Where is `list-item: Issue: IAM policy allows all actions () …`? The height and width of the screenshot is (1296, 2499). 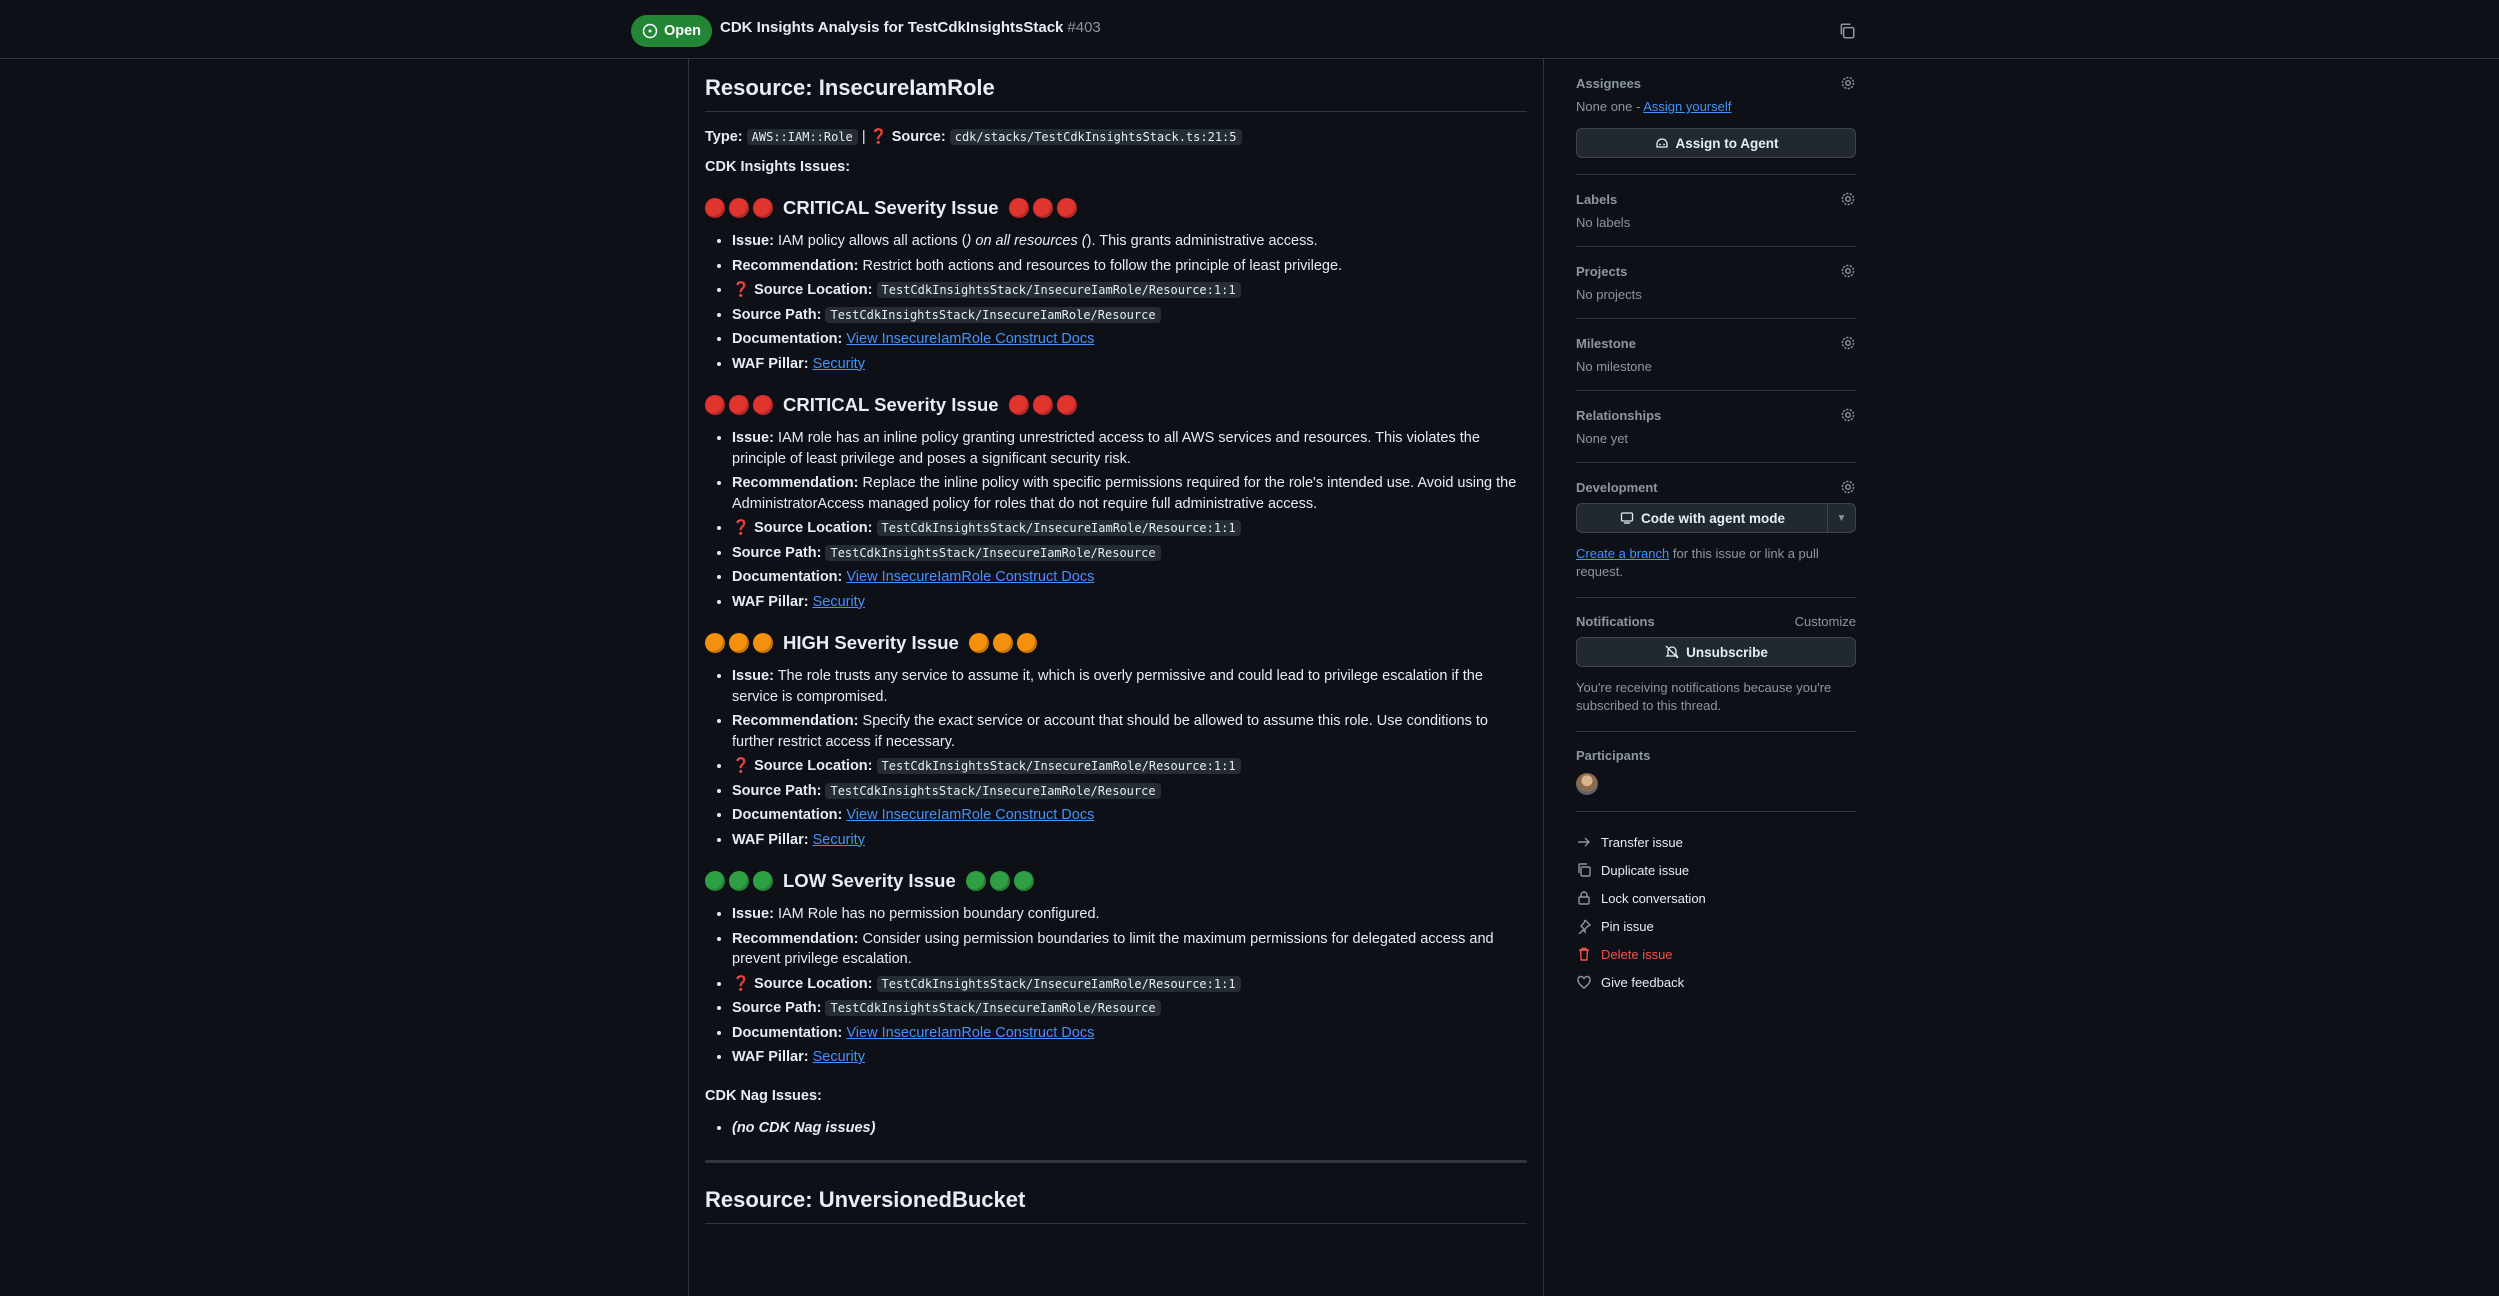
list-item: Issue: IAM policy allows all actions () … is located at coordinates (1129, 241).